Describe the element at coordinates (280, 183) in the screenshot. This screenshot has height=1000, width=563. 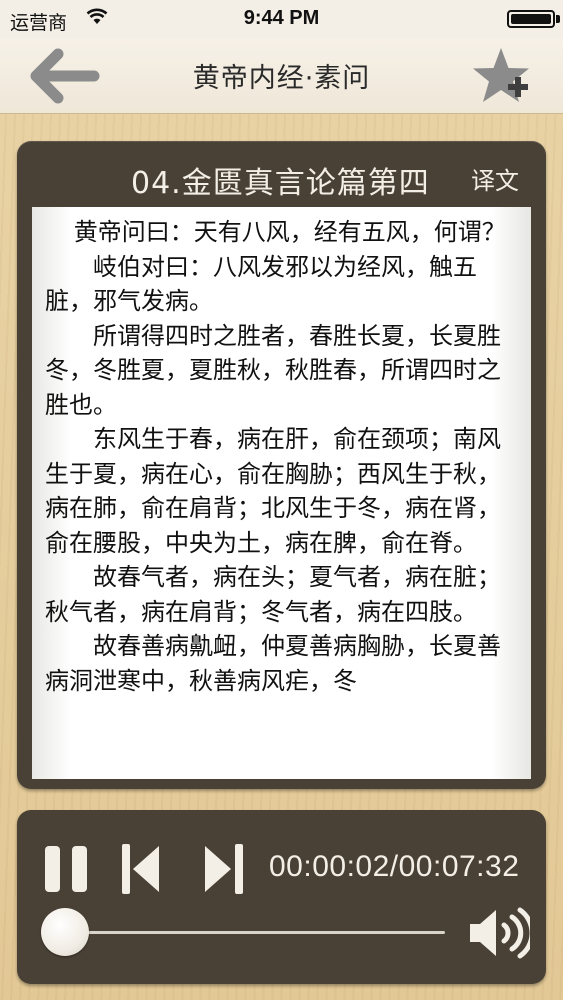
I see `chapter-title: 04.金匮真言论篇第四` at that location.